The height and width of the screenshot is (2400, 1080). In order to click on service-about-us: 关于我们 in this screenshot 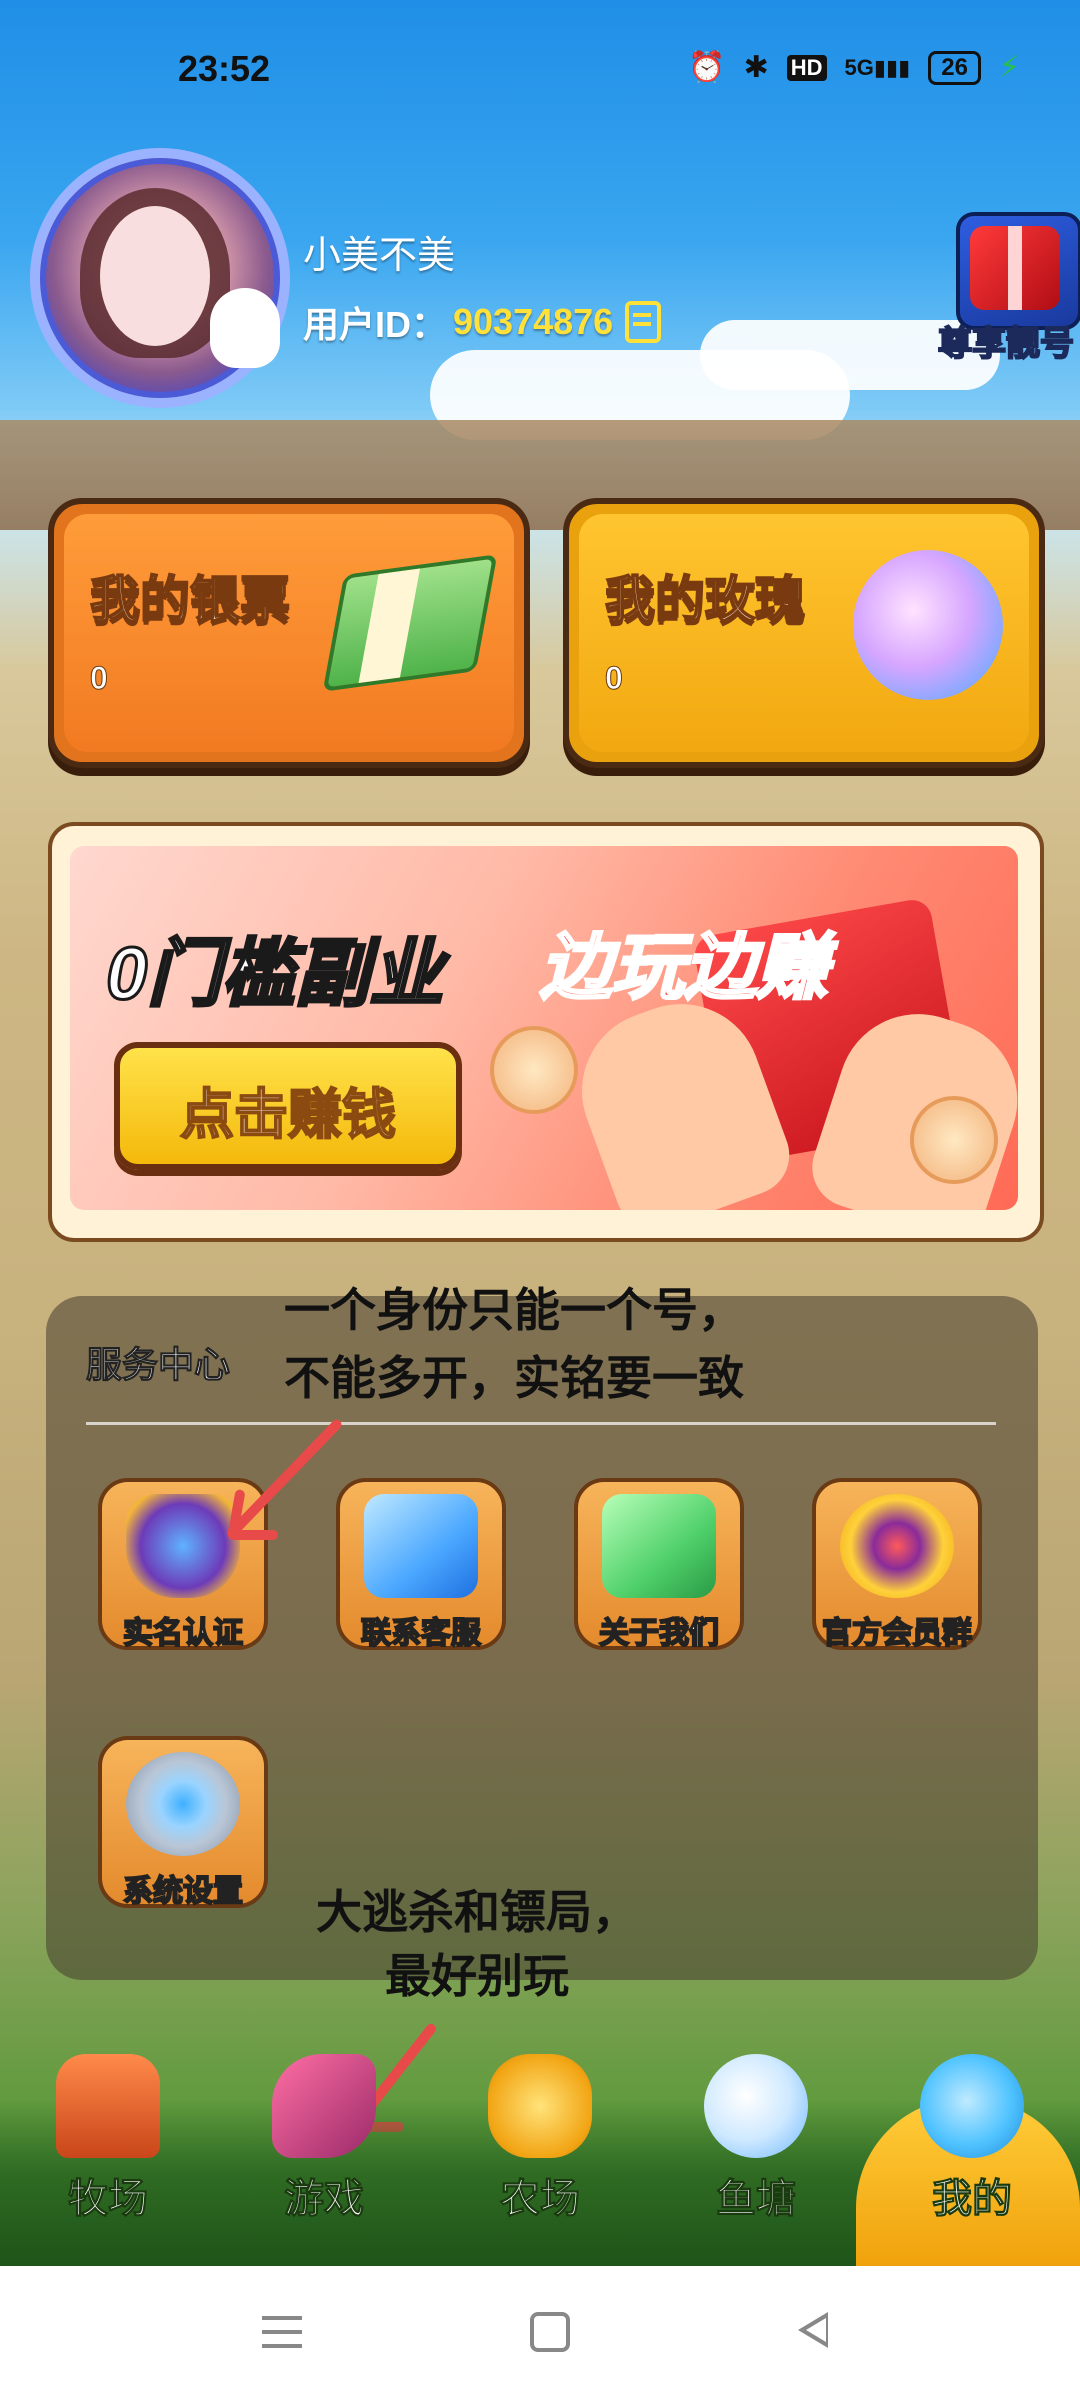, I will do `click(659, 1564)`.